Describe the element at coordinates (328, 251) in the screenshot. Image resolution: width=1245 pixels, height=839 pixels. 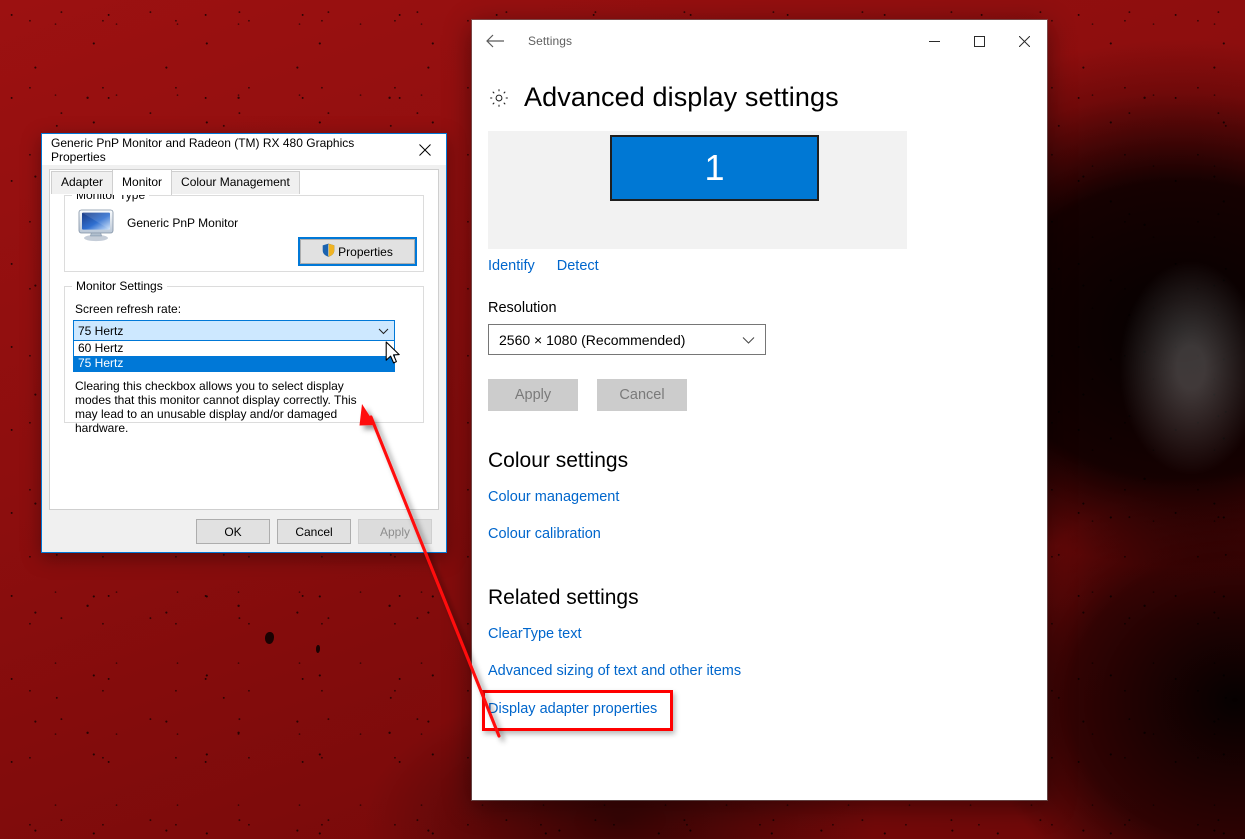
I see `uac-shield-icon` at that location.